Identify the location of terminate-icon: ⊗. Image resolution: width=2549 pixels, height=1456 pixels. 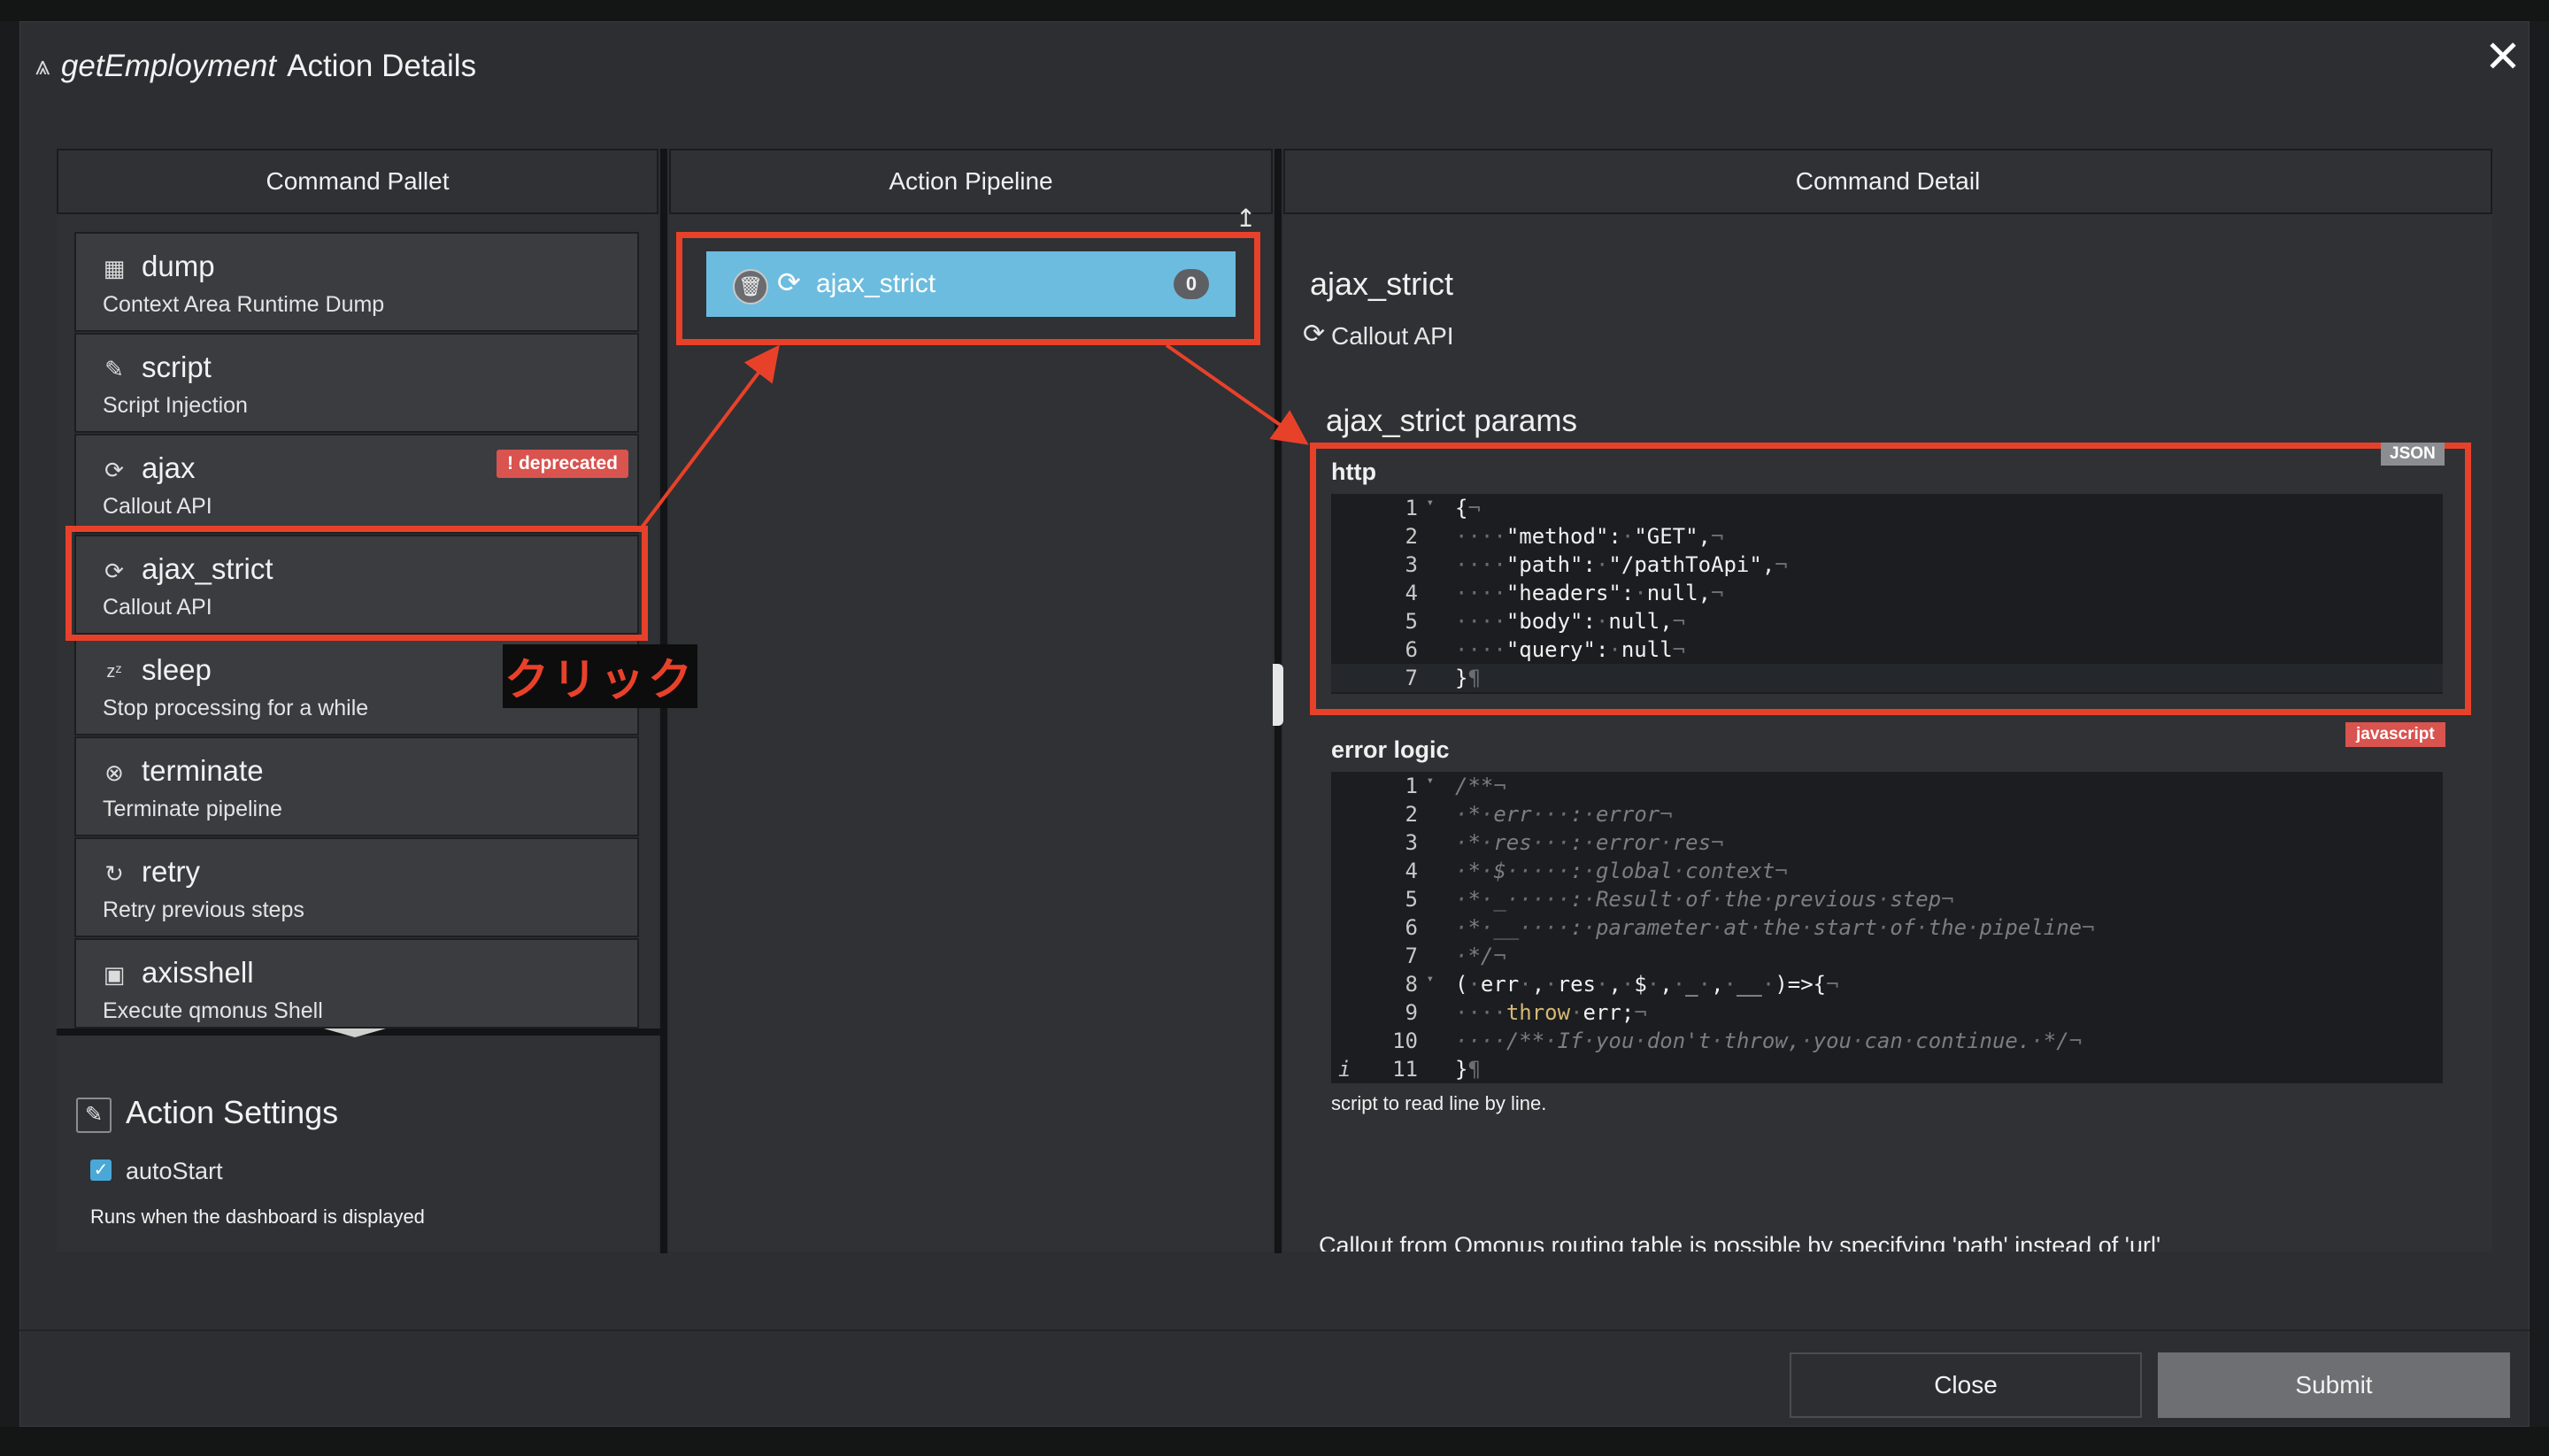
(114, 772).